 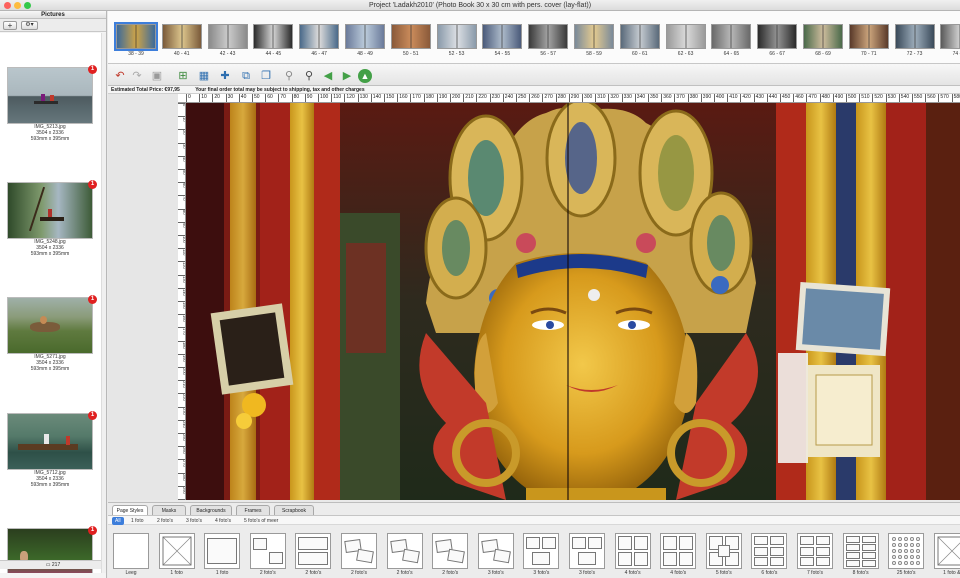 I want to click on add-text-icon: ✚, so click(x=225, y=76).